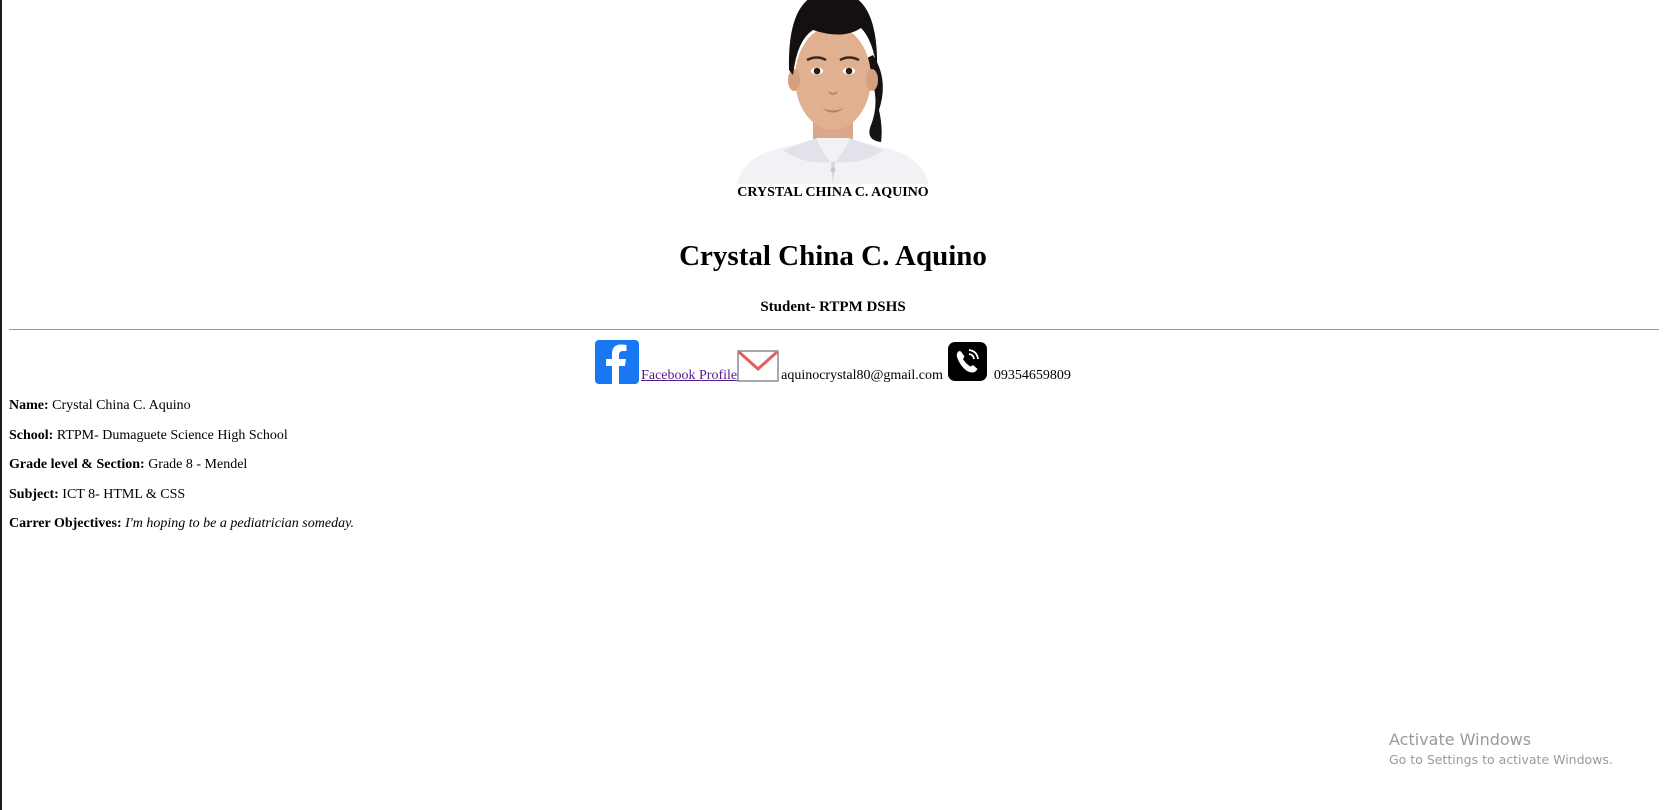 Image resolution: width=1666 pixels, height=810 pixels. I want to click on phone-number: 09354659809, so click(1032, 375).